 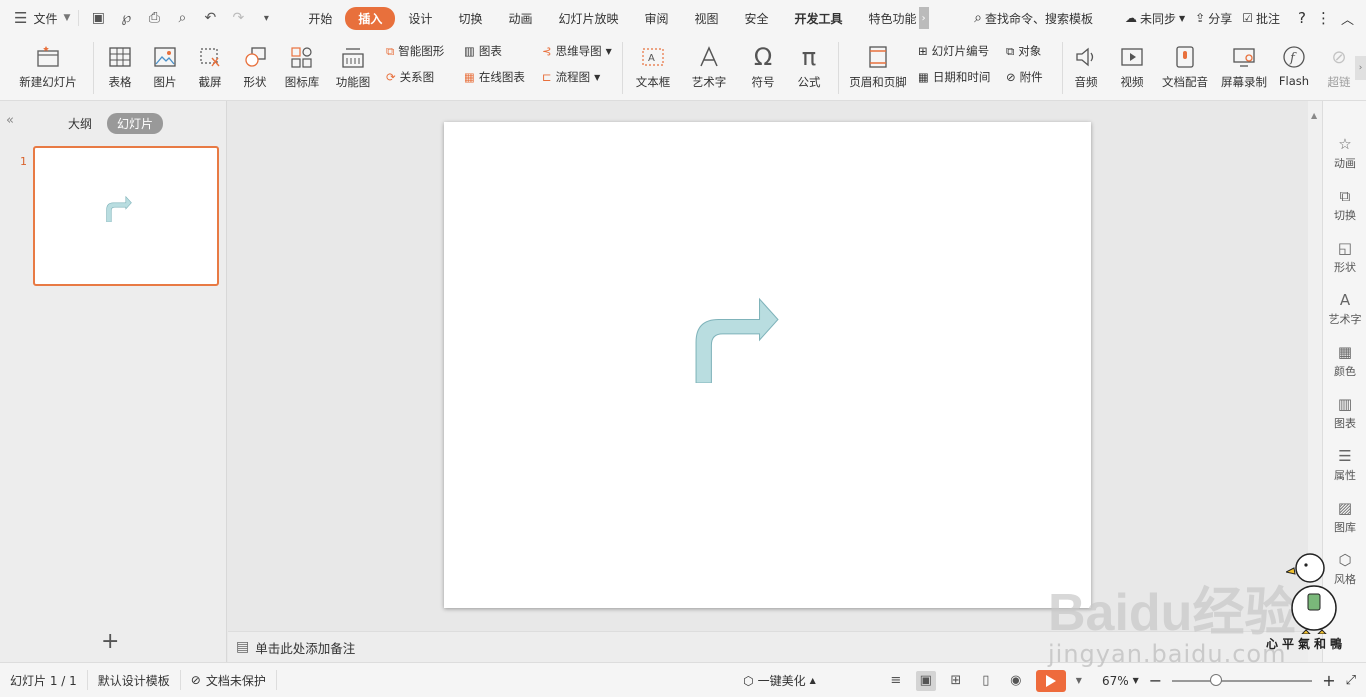 I want to click on mindmap-icon: ⊰, so click(x=547, y=51).